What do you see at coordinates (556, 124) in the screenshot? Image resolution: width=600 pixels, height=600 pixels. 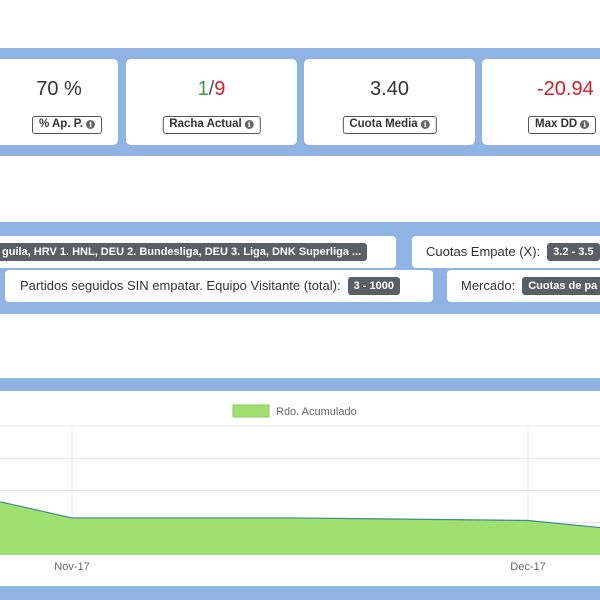 I see `stat-label-maxdd-text: Max DD` at bounding box center [556, 124].